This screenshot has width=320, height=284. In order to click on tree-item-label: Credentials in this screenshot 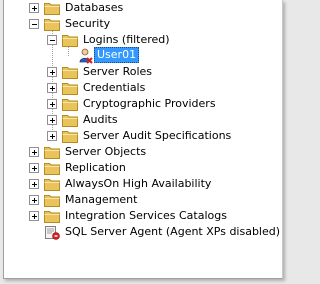, I will do `click(114, 87)`.